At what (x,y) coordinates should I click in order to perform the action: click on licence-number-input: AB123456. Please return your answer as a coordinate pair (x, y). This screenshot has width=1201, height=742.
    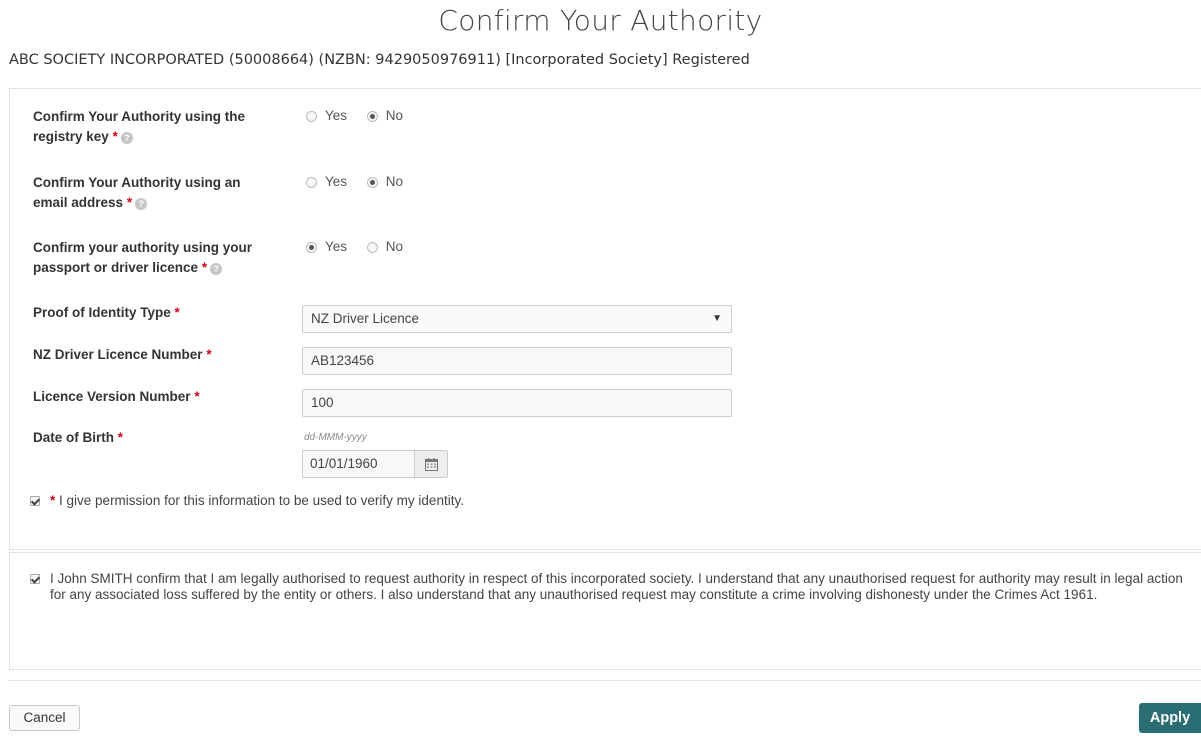
    Looking at the image, I should click on (517, 361).